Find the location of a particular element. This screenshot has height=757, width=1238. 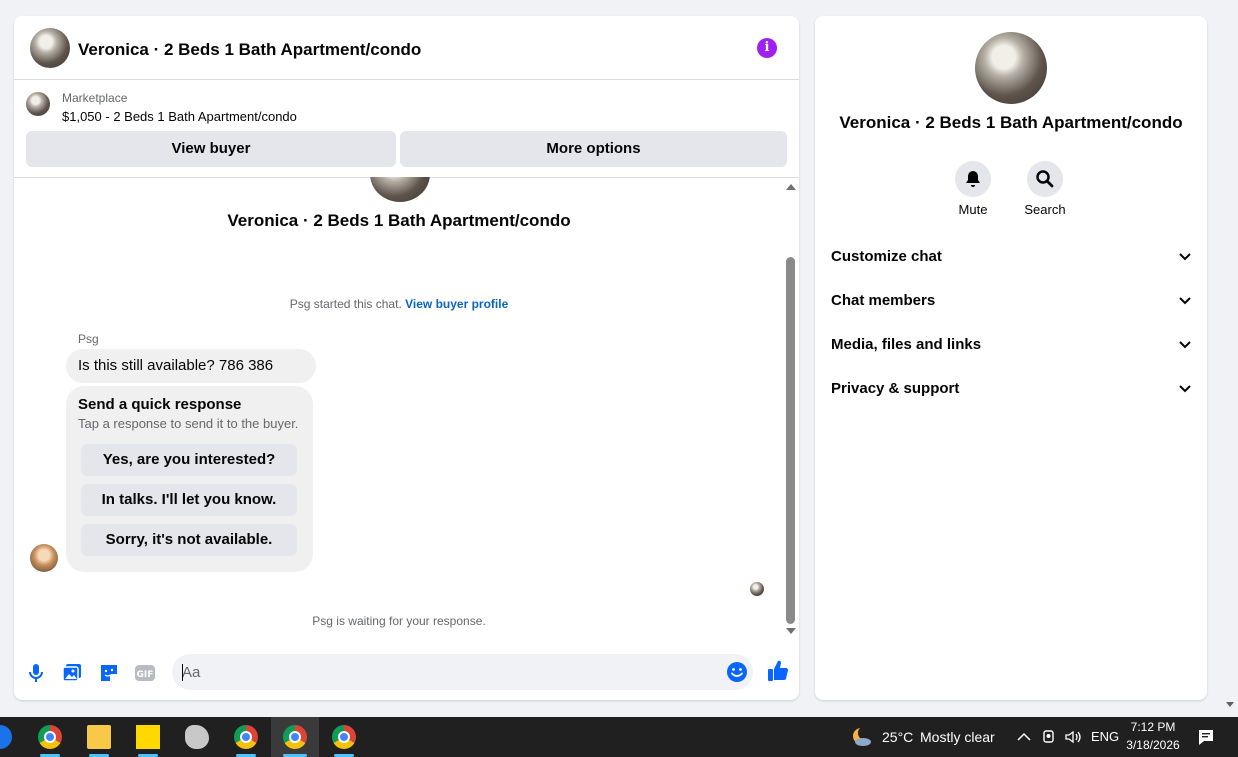

listing-summary: $1,050 - 2 Beds 1 Bath Apartment/condo is located at coordinates (179, 116).